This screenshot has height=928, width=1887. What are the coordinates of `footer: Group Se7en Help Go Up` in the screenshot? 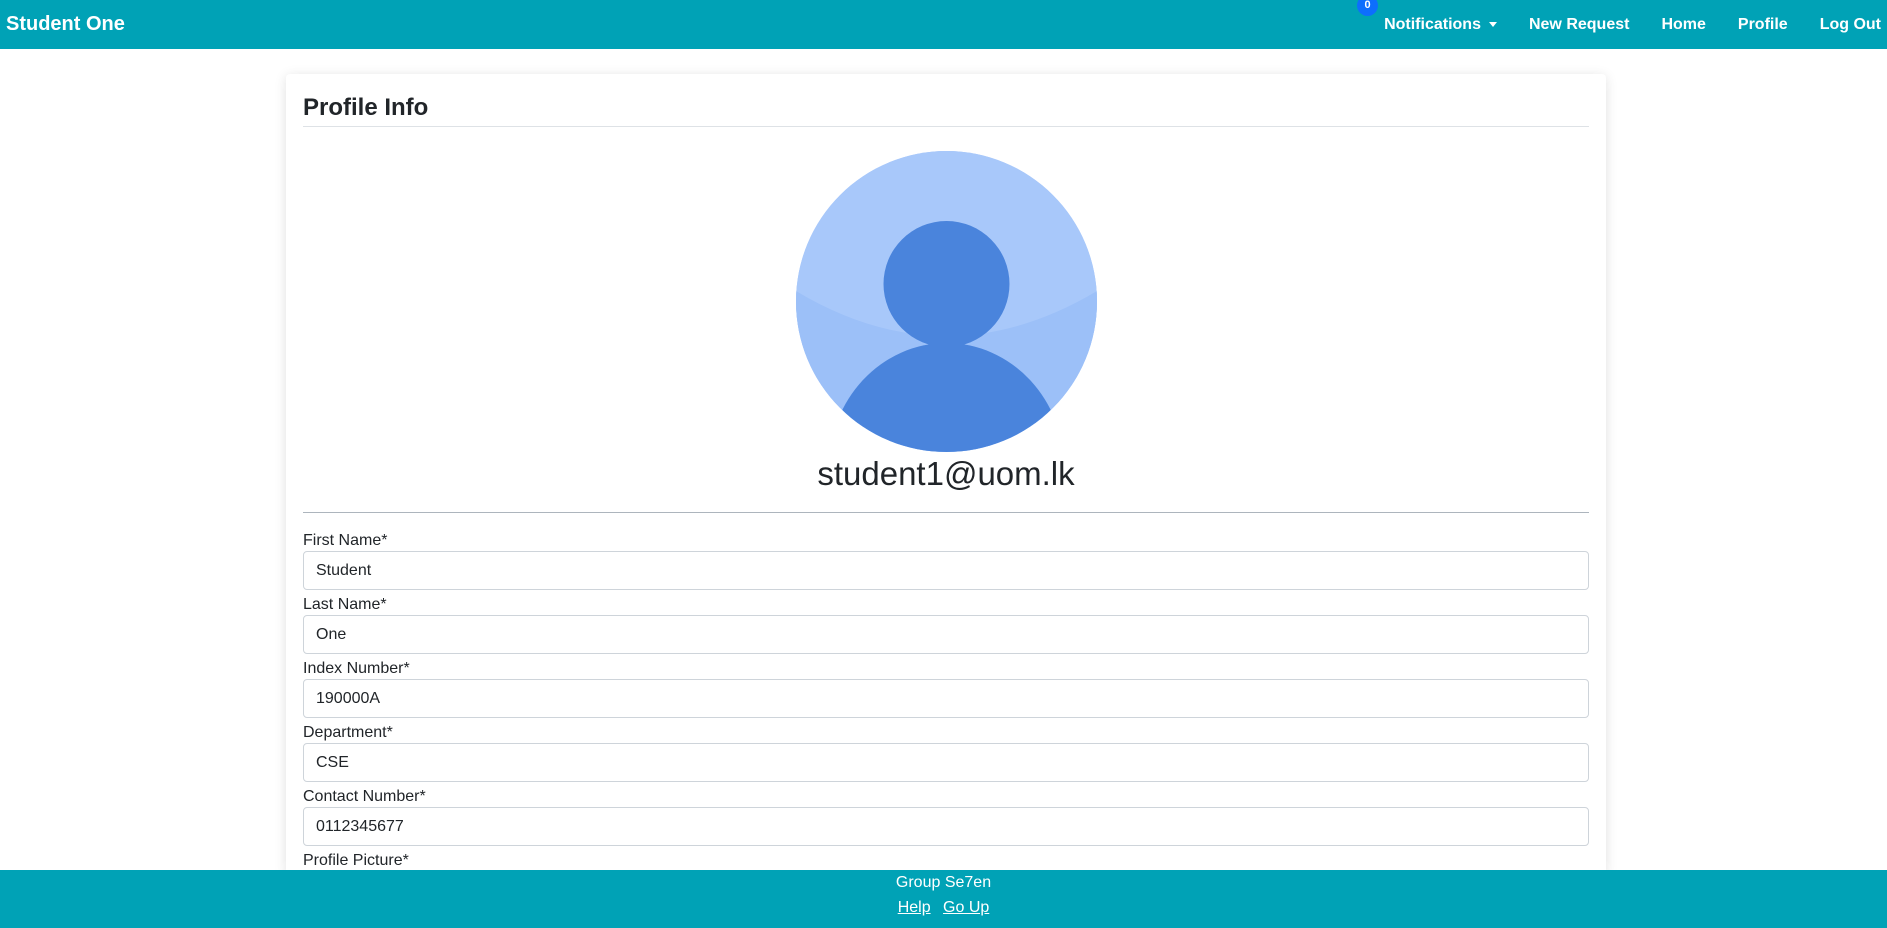 It's located at (943, 899).